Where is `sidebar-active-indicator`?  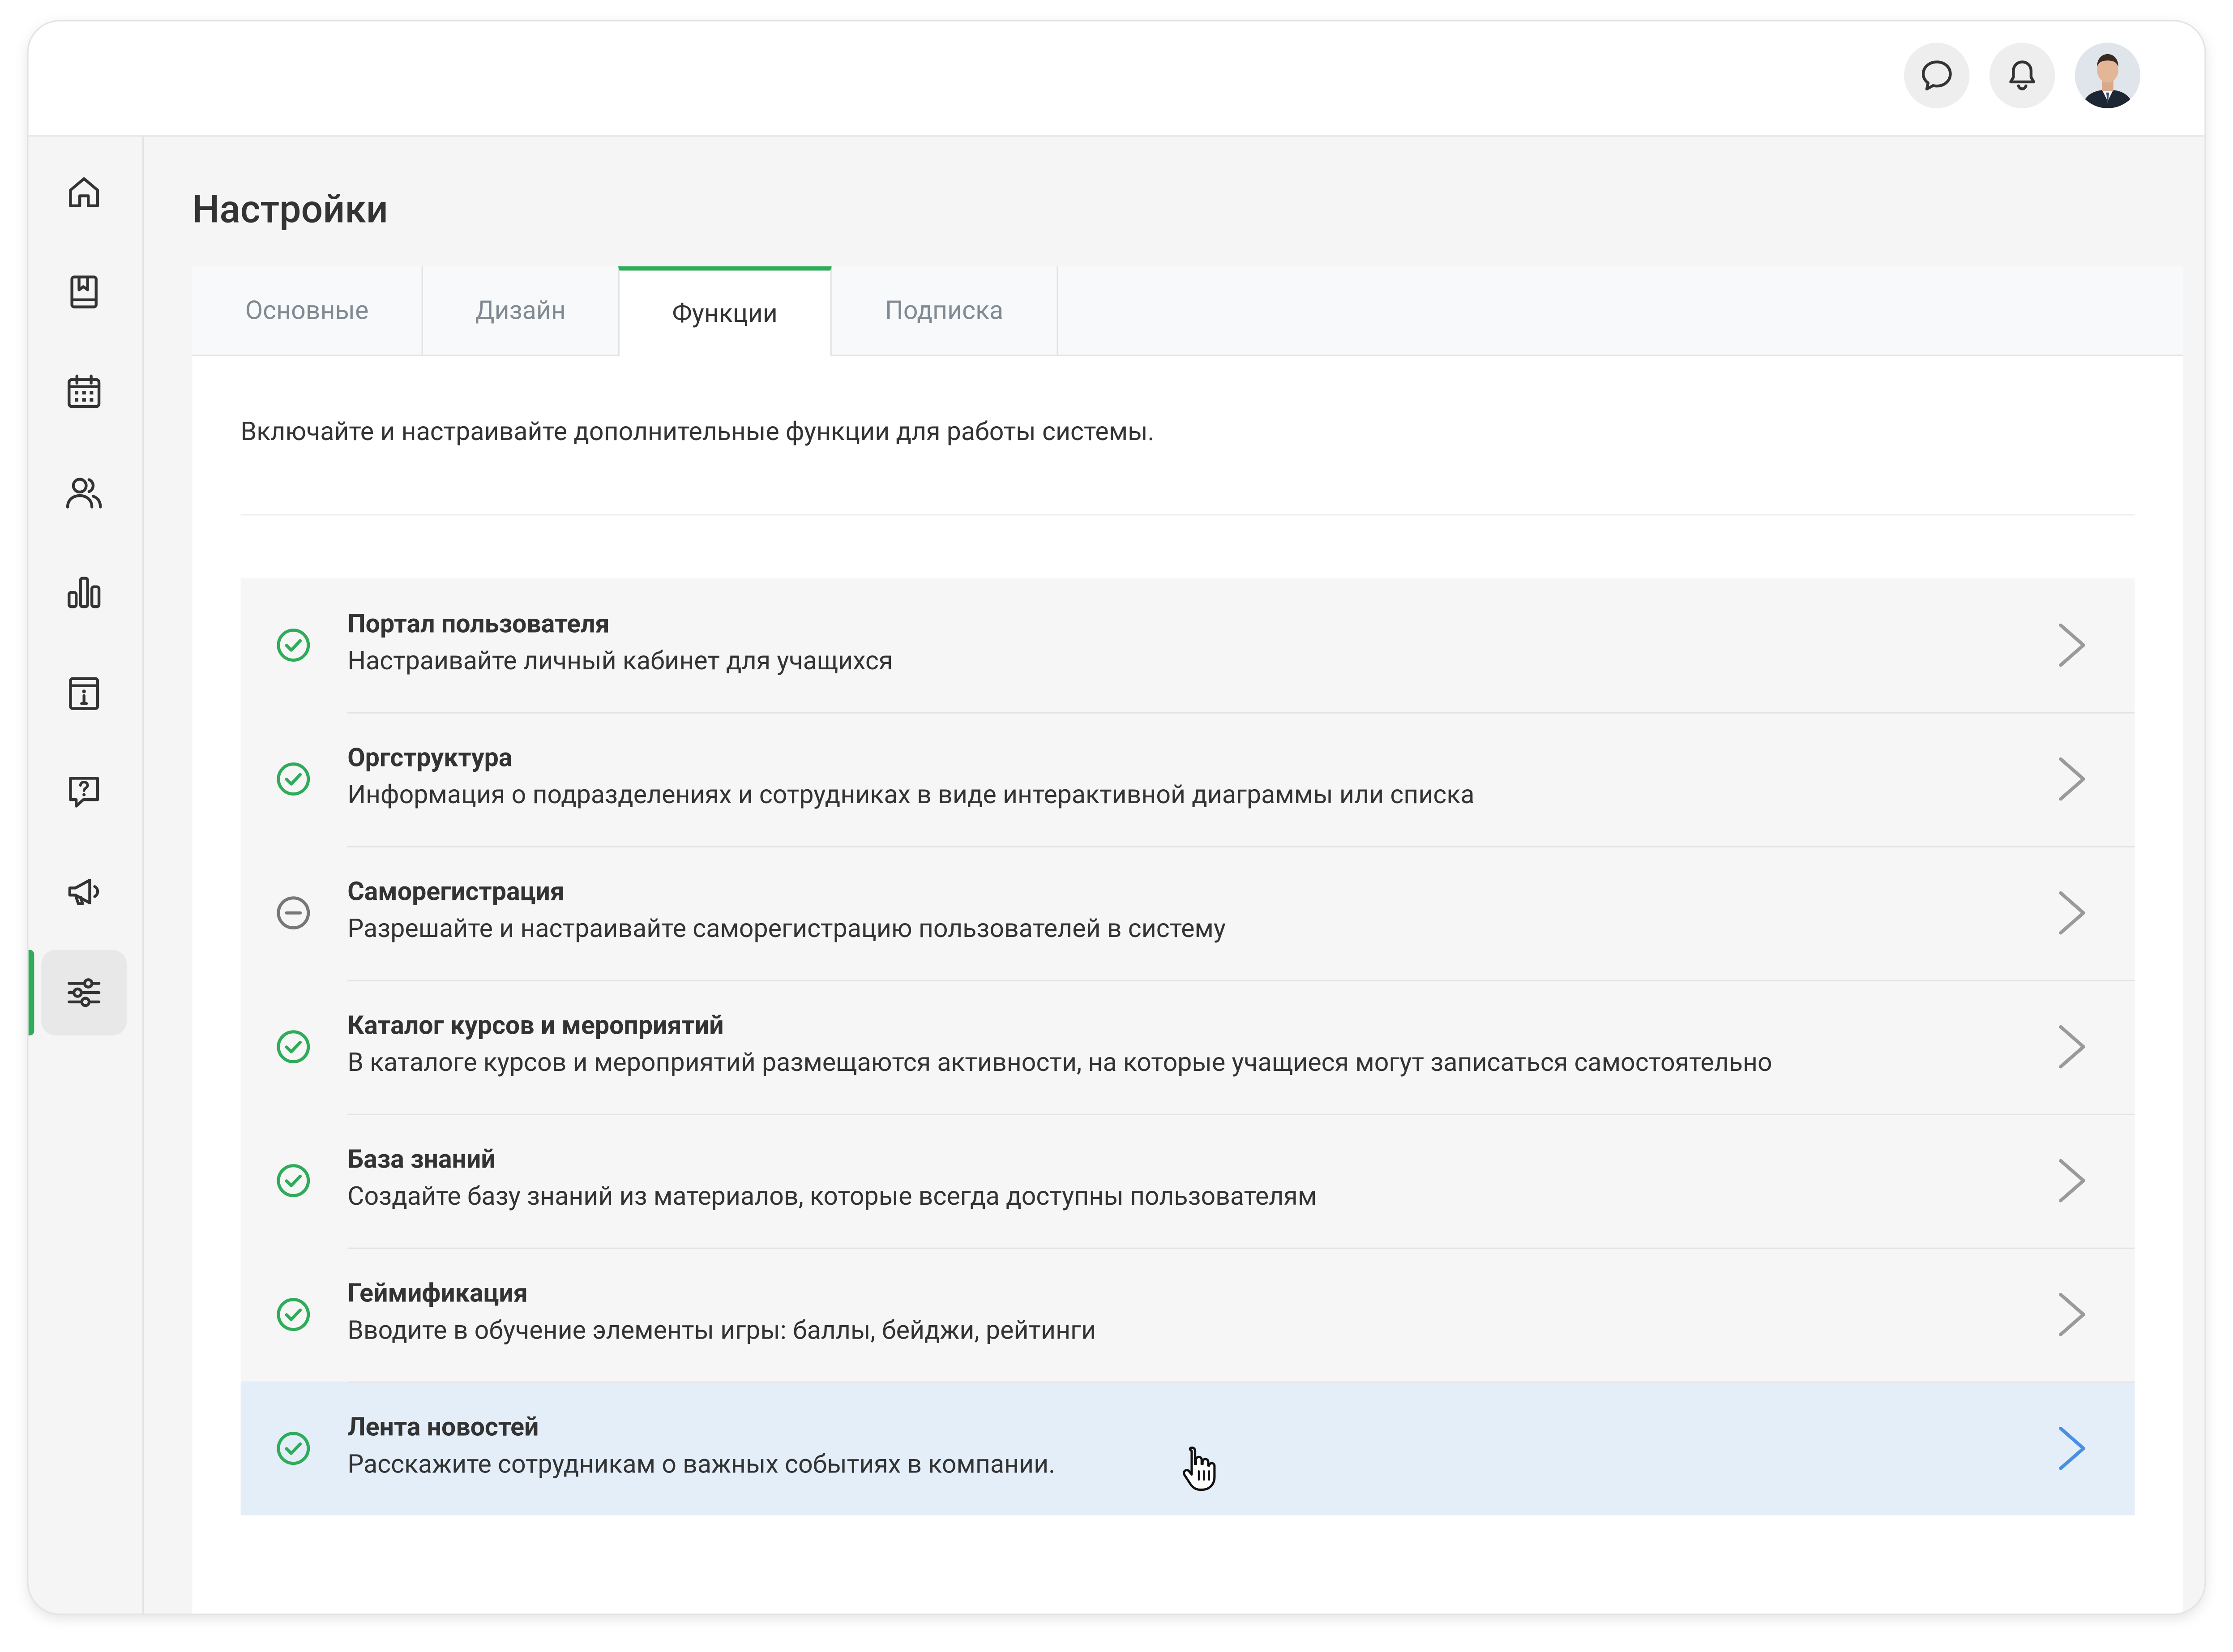
sidebar-active-indicator is located at coordinates (31, 993).